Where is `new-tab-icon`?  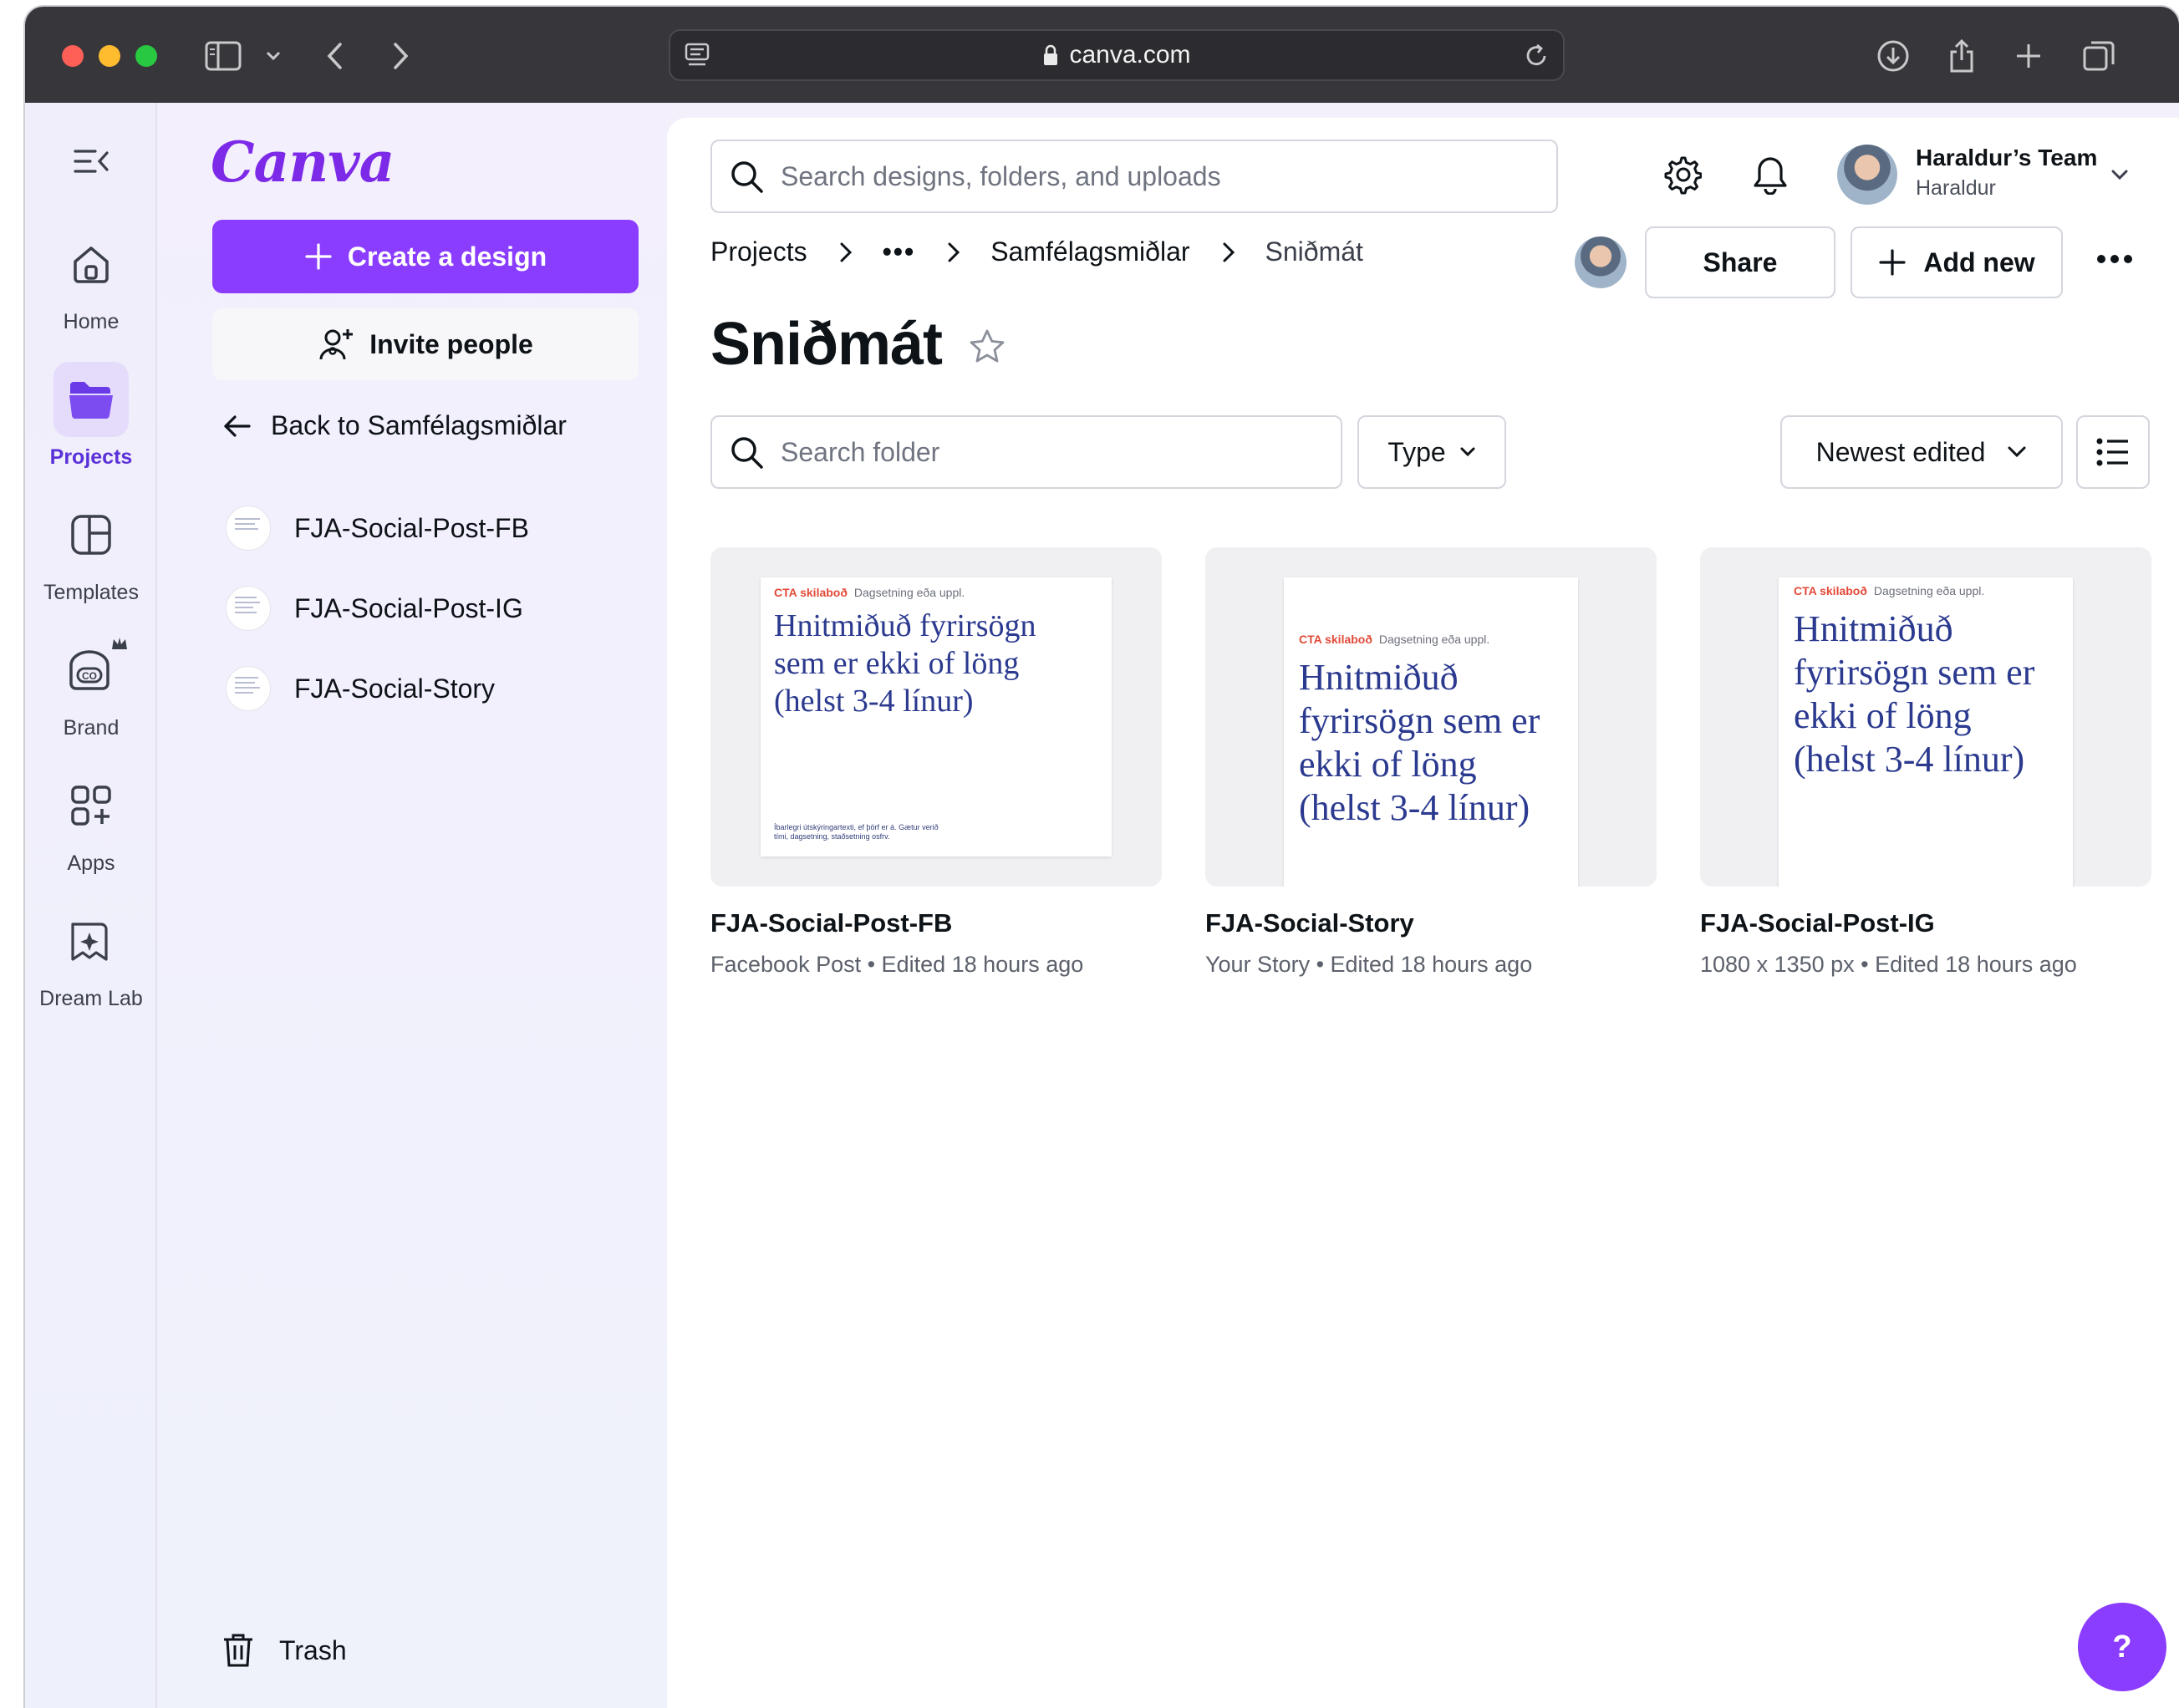
new-tab-icon is located at coordinates (2028, 56).